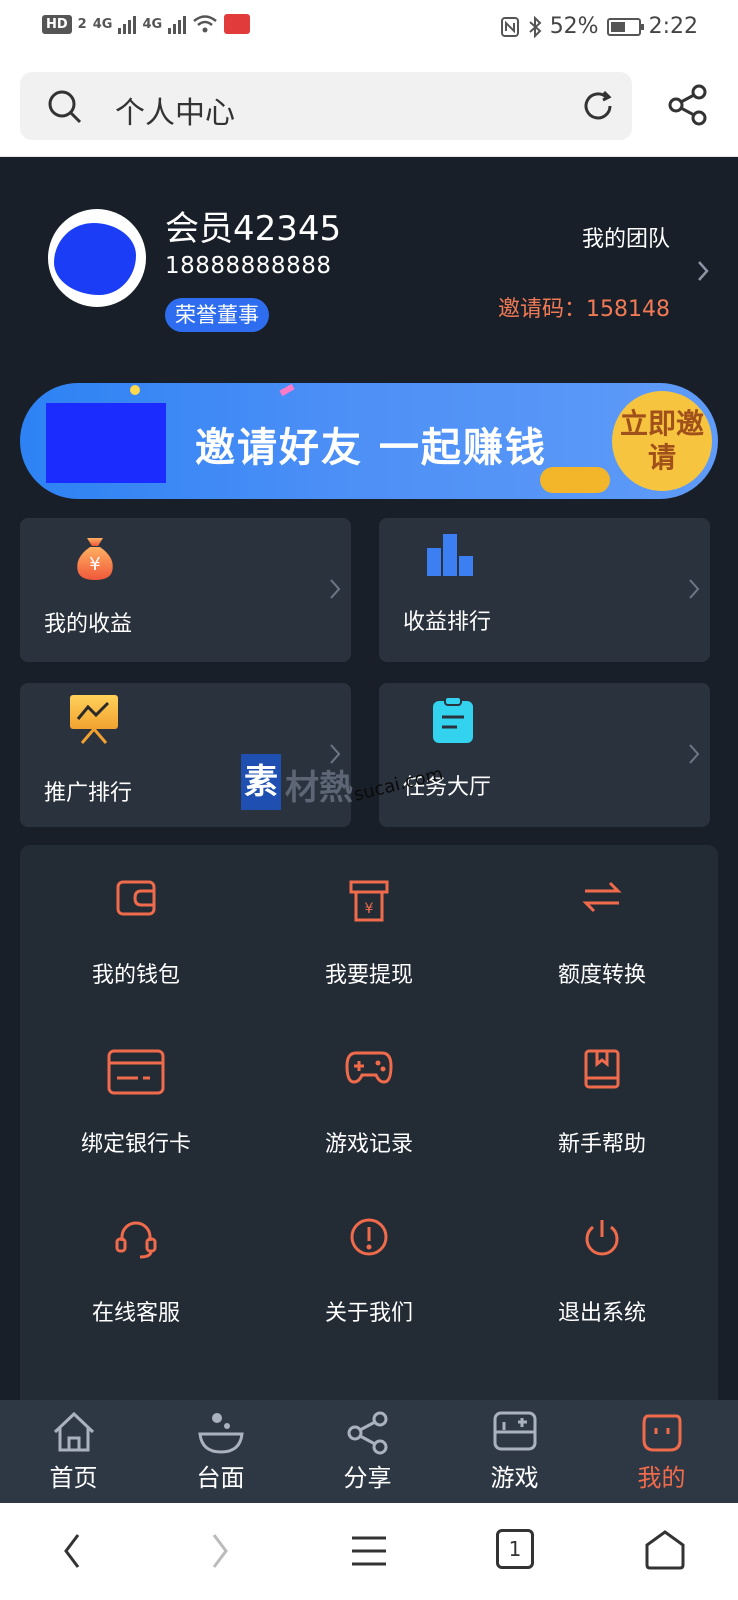  Describe the element at coordinates (447, 622) in the screenshot. I see `card-label: 收益排行` at that location.